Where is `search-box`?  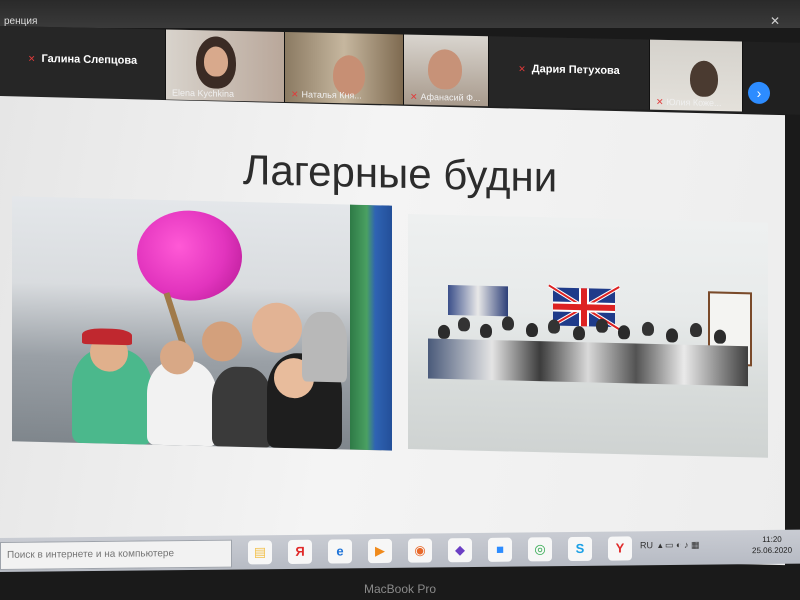
search-box is located at coordinates (116, 554).